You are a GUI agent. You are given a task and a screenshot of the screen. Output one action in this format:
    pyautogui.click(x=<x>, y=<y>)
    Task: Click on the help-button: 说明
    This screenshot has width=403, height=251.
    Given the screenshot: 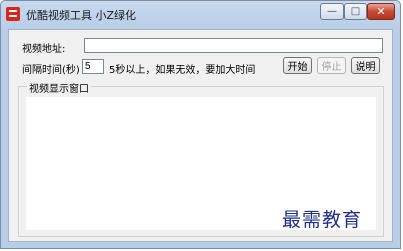 What is the action you would take?
    pyautogui.click(x=365, y=65)
    